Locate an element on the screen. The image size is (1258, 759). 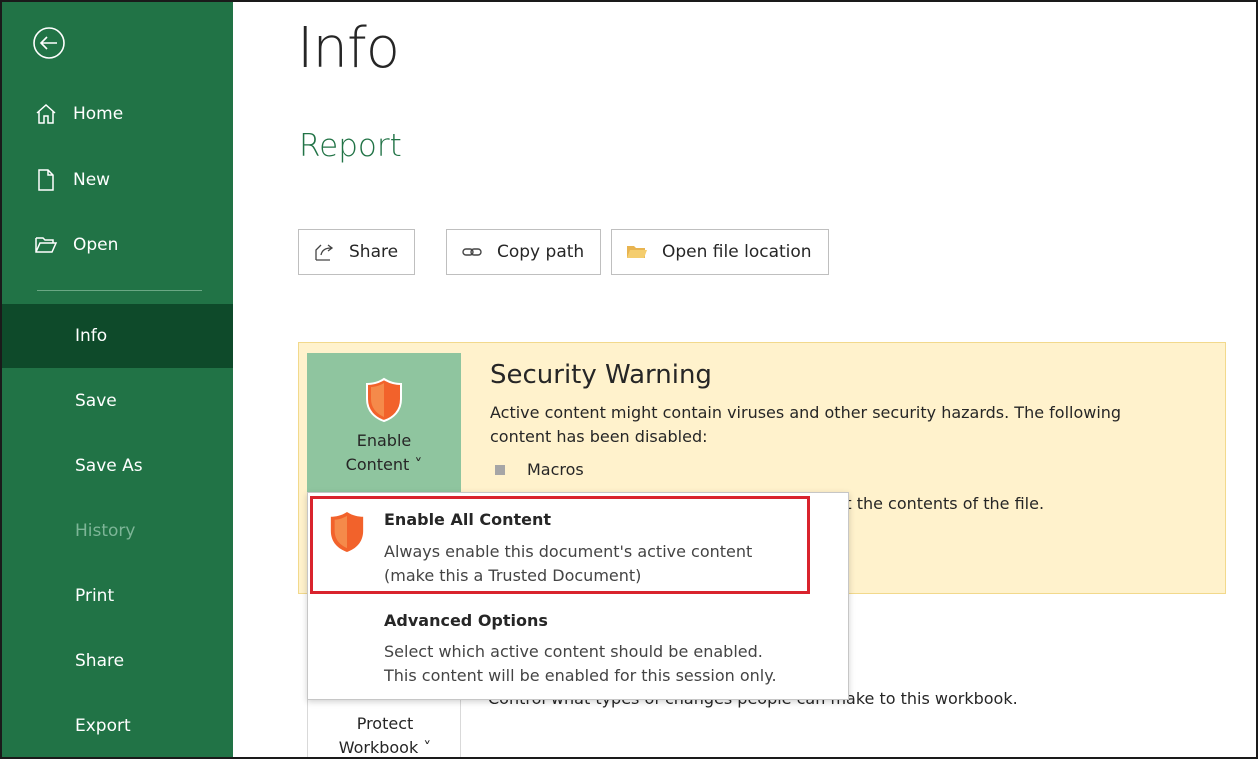
sidebar-item-share: Share is located at coordinates (117, 661).